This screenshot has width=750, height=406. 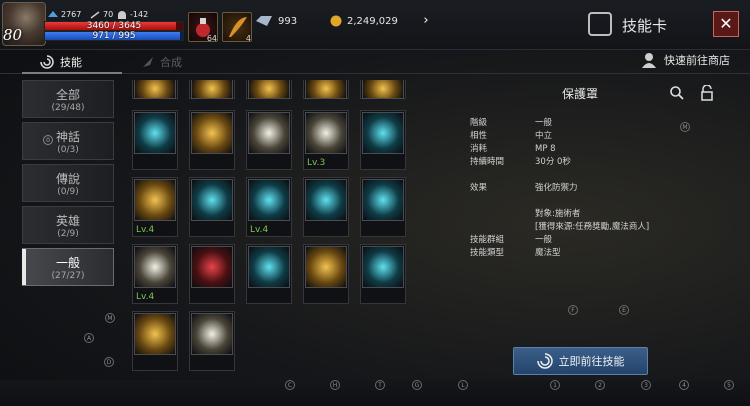 What do you see at coordinates (684, 385) in the screenshot?
I see `map-marker: 4` at bounding box center [684, 385].